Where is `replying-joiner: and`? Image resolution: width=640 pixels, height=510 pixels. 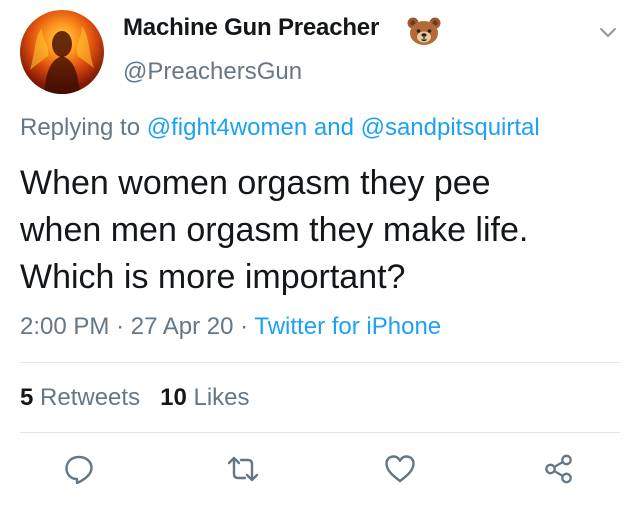
replying-joiner: and is located at coordinates (333, 127).